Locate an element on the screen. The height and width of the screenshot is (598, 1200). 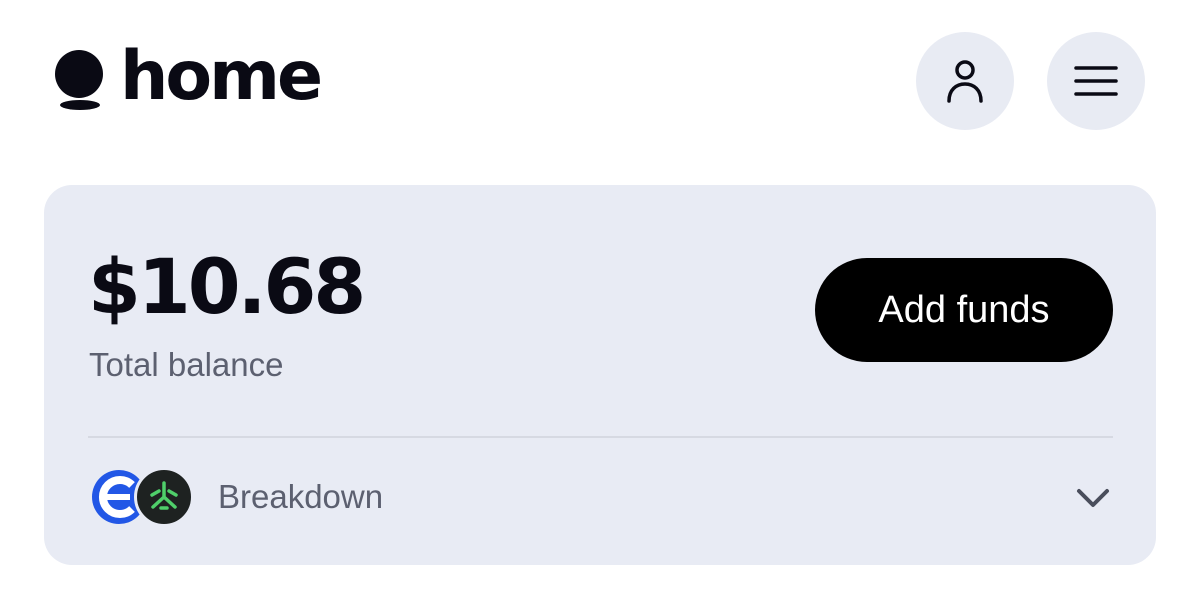
profile-button is located at coordinates (965, 81).